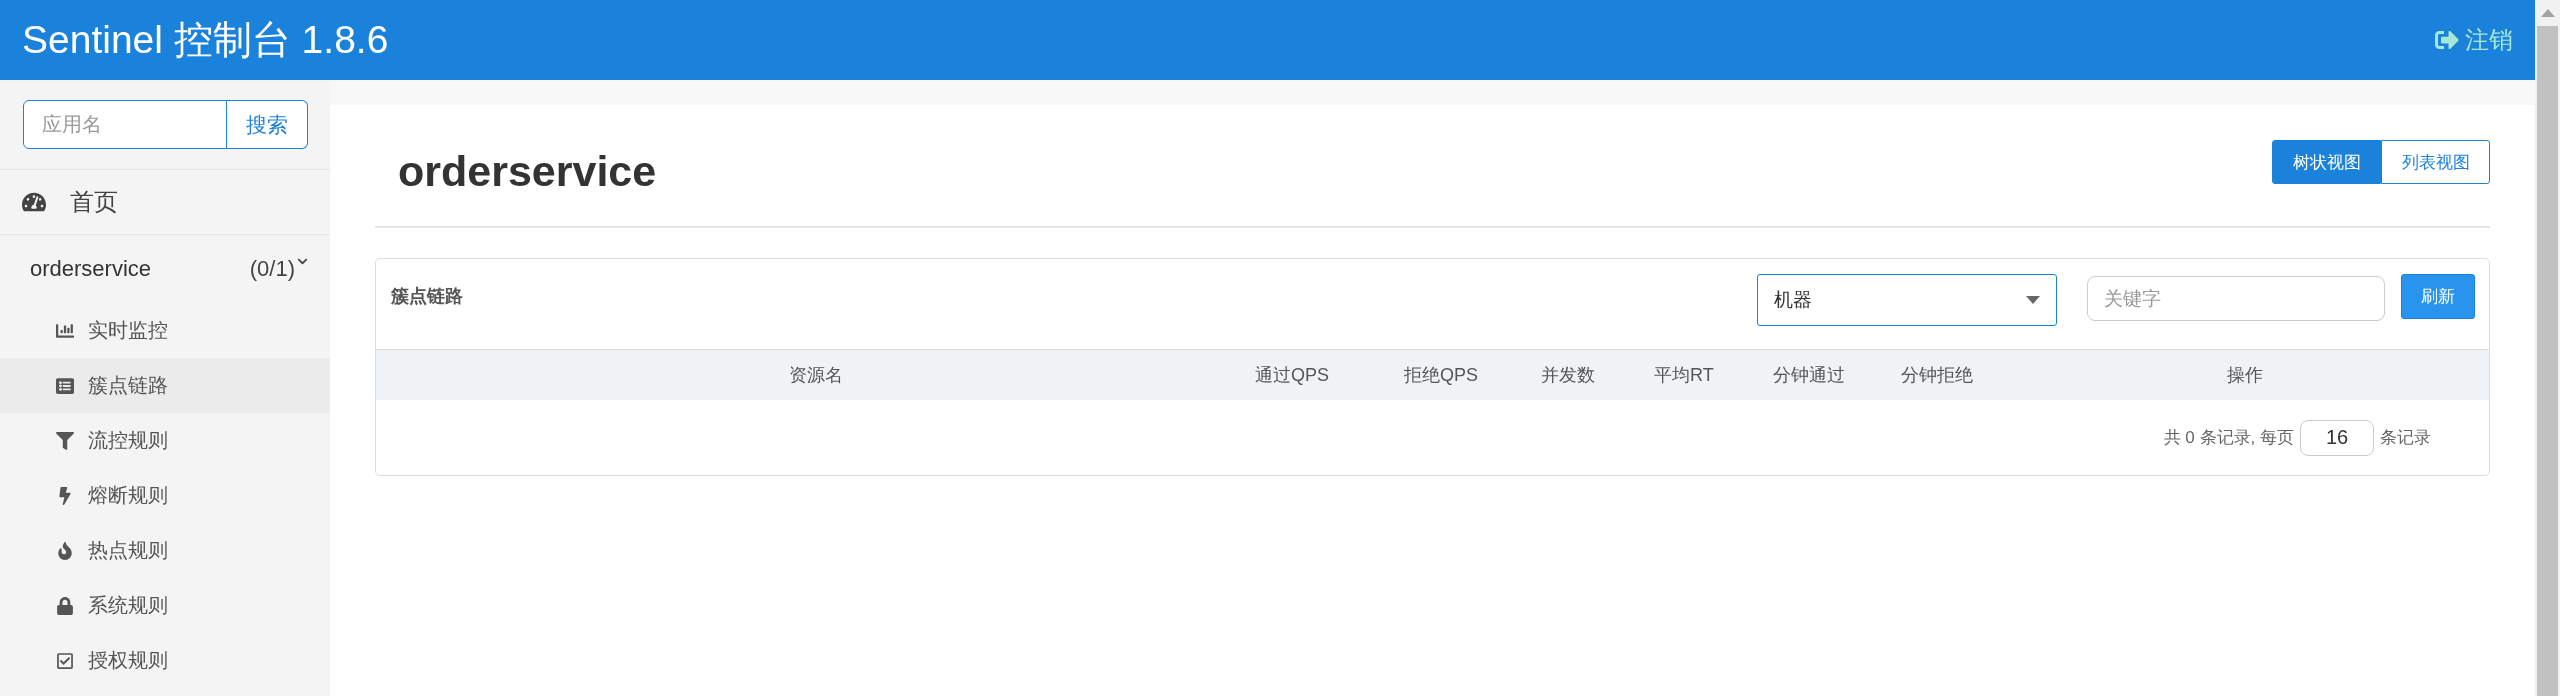 The image size is (2560, 696). I want to click on list-icon, so click(65, 385).